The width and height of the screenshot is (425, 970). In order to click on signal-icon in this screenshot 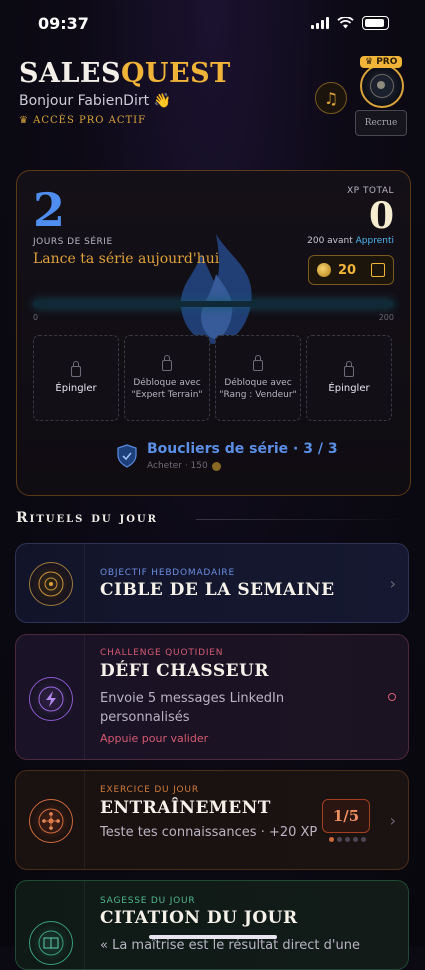, I will do `click(320, 23)`.